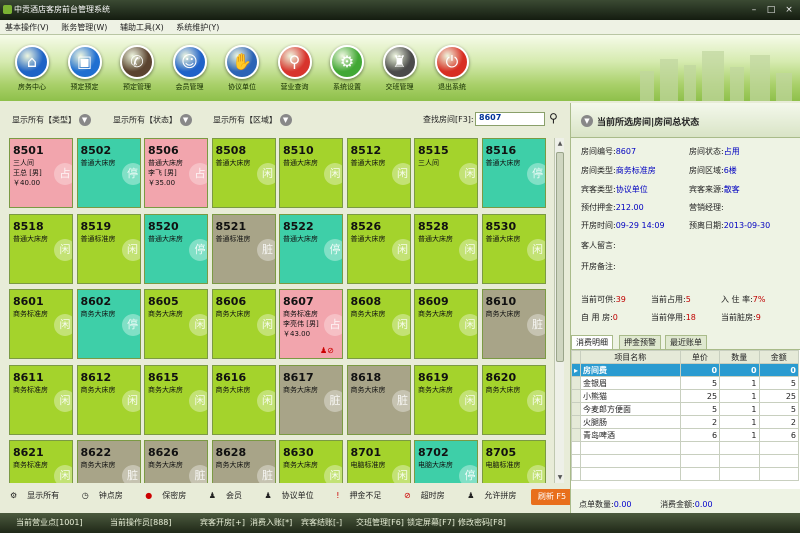 Image resolution: width=800 pixels, height=533 pixels. Describe the element at coordinates (142, 27) in the screenshot. I see `menu-tools: 辅助工具(X)` at that location.